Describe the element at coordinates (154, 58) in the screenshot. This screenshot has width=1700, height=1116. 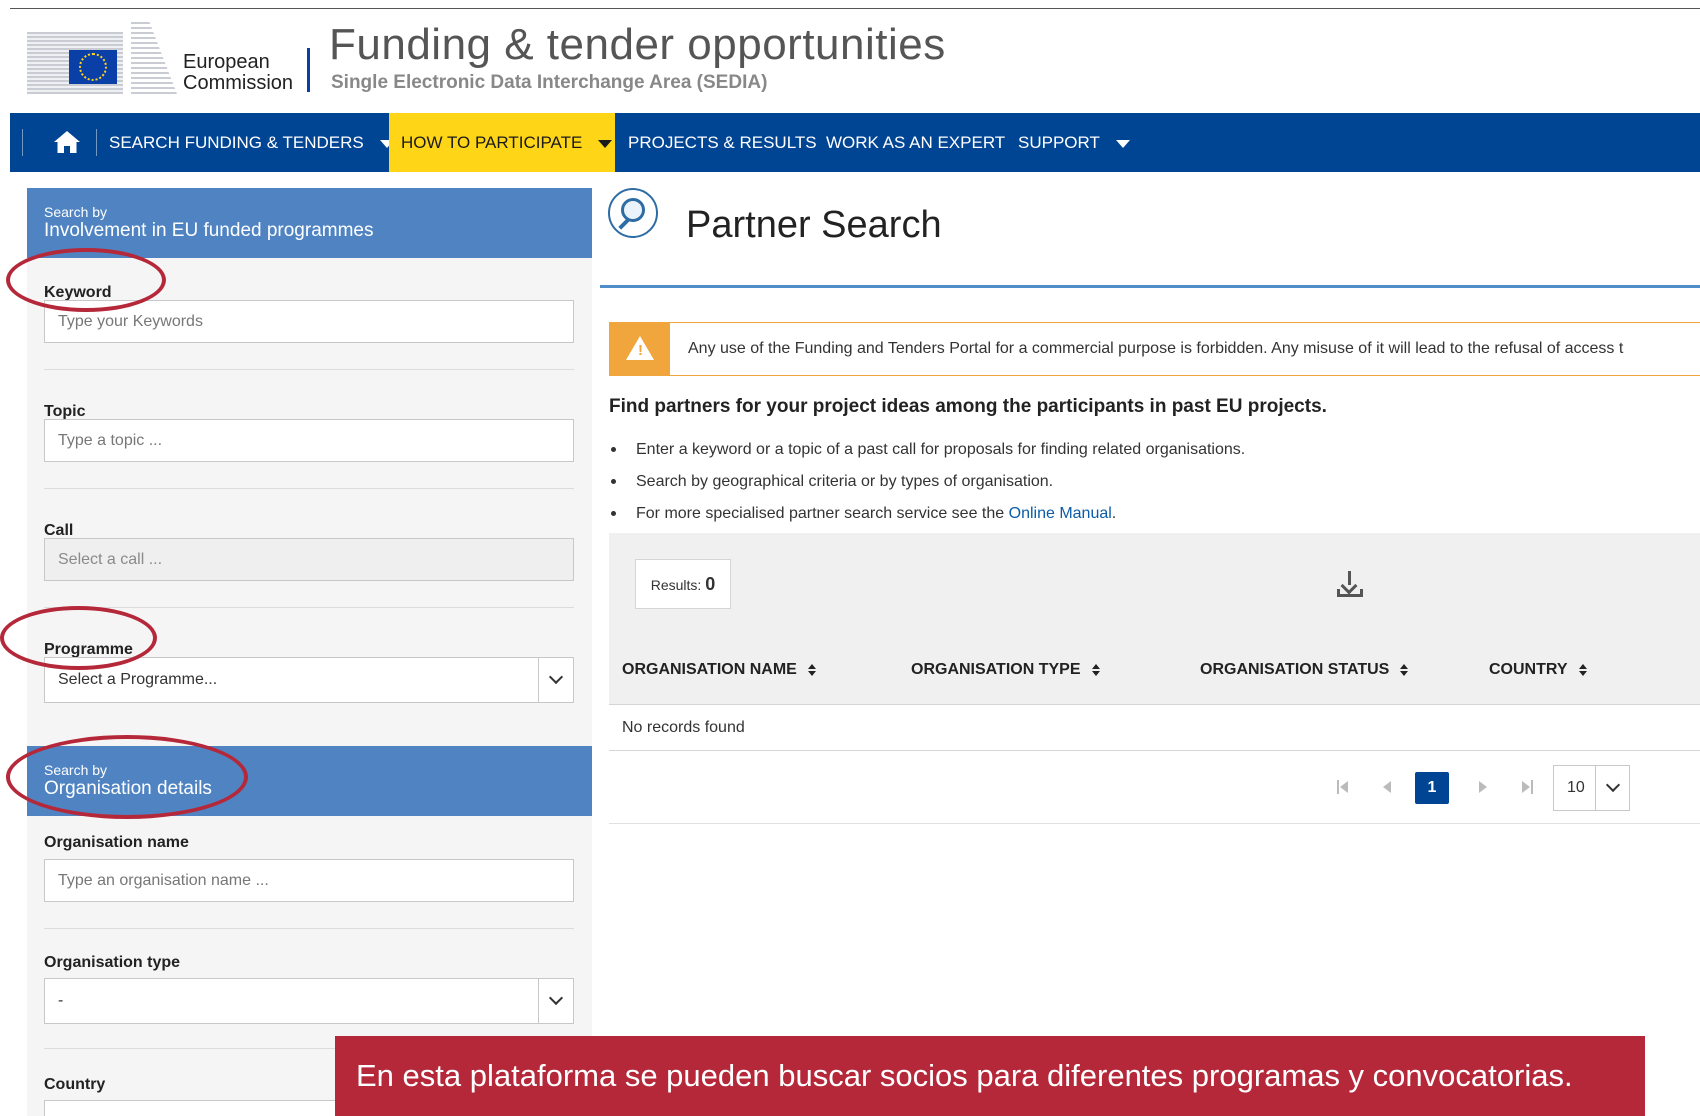
I see `logo-lines` at that location.